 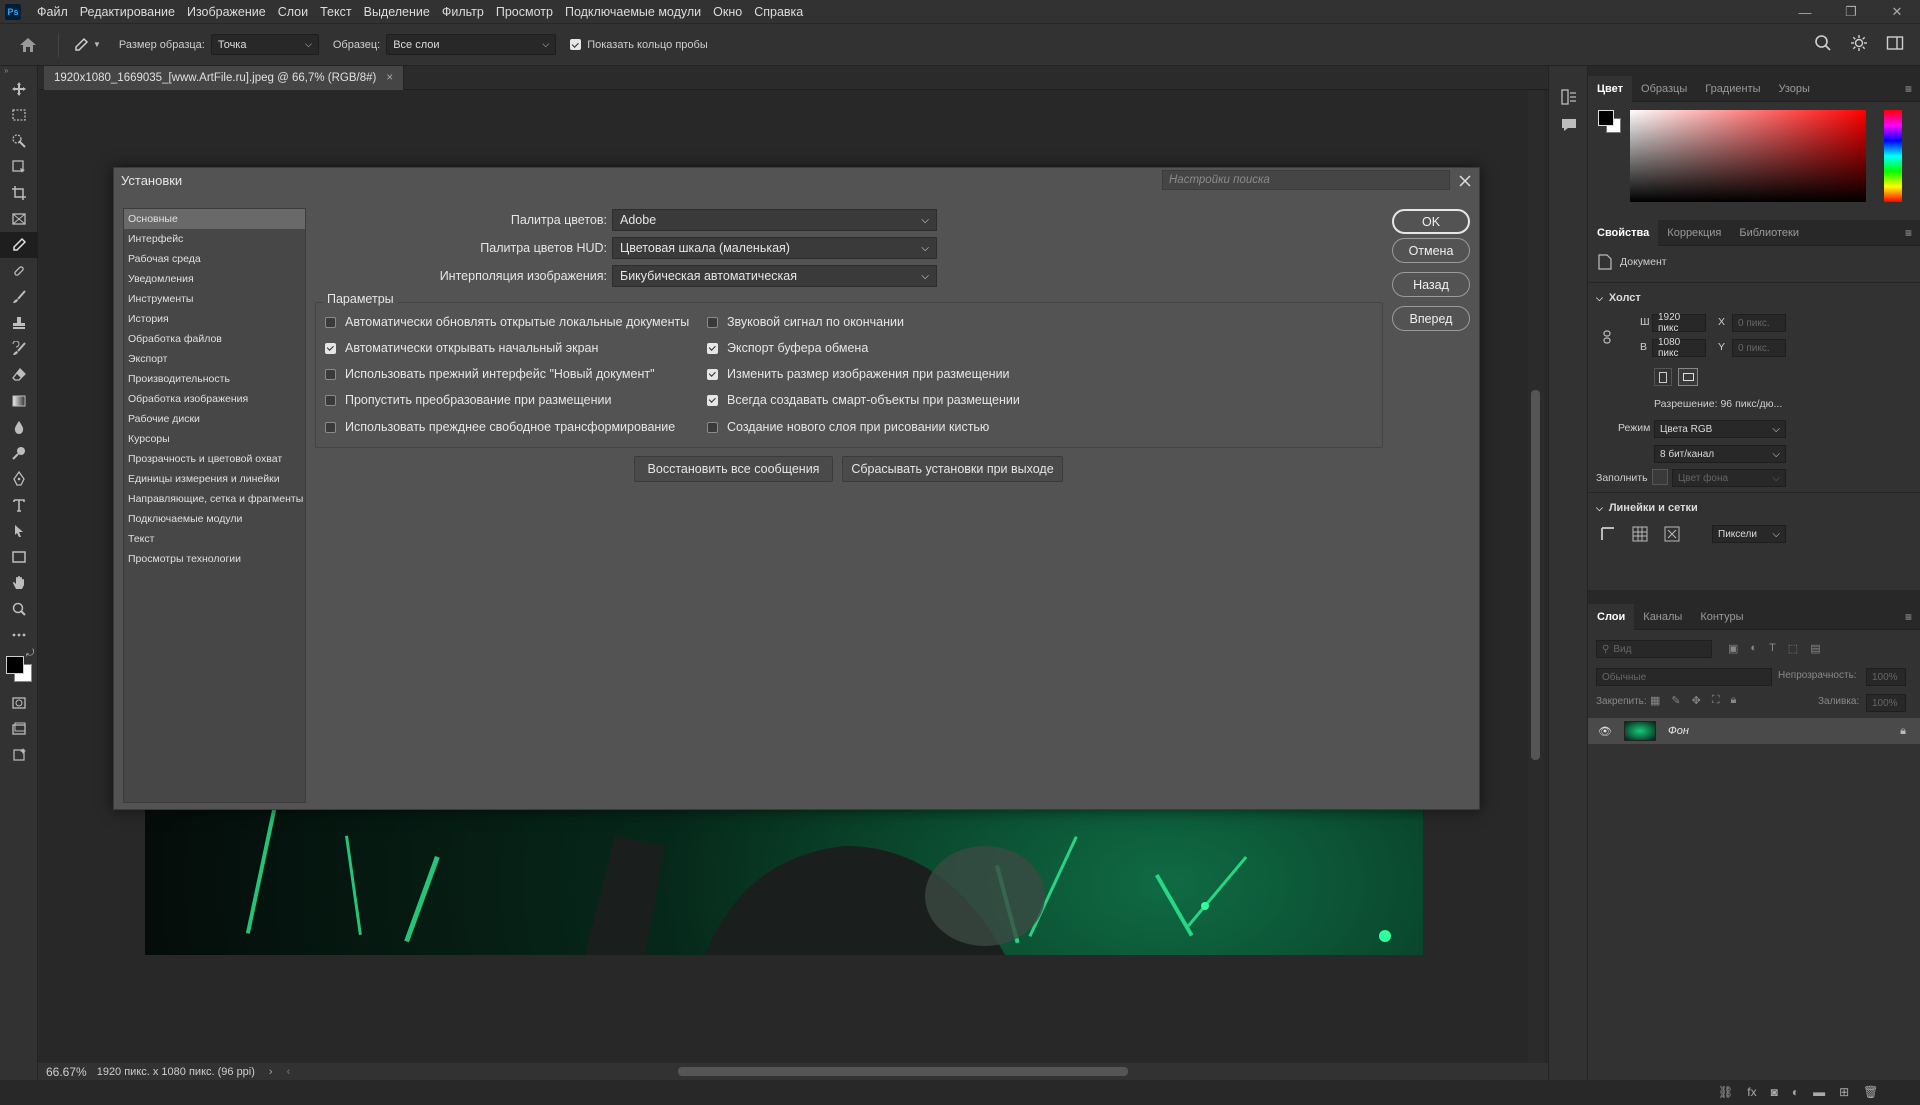 What do you see at coordinates (1725, 1092) in the screenshot?
I see `link-layers-icon: ⛓︎` at bounding box center [1725, 1092].